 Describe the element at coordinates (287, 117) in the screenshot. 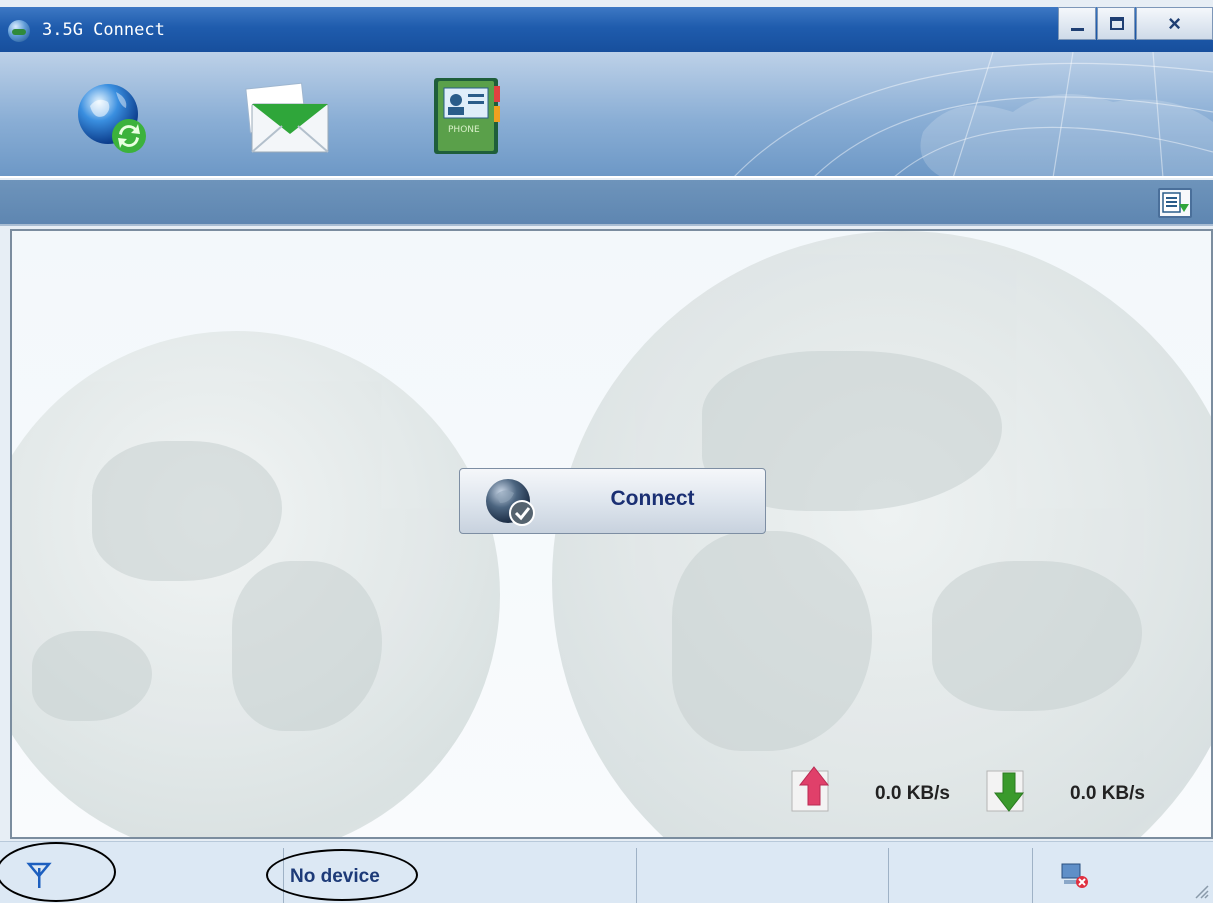

I see `envelope-icon` at that location.